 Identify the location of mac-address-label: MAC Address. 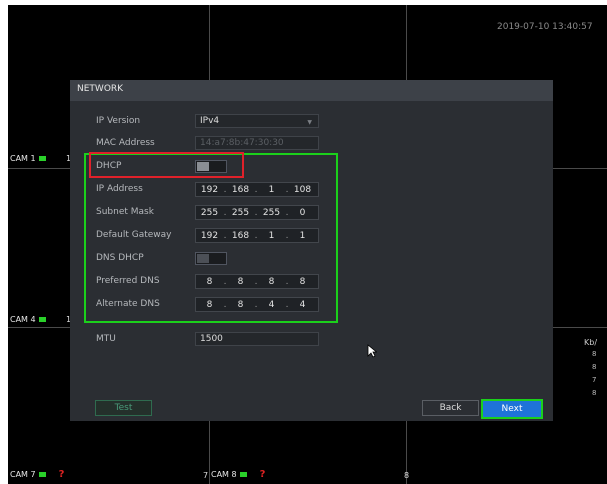
(125, 143).